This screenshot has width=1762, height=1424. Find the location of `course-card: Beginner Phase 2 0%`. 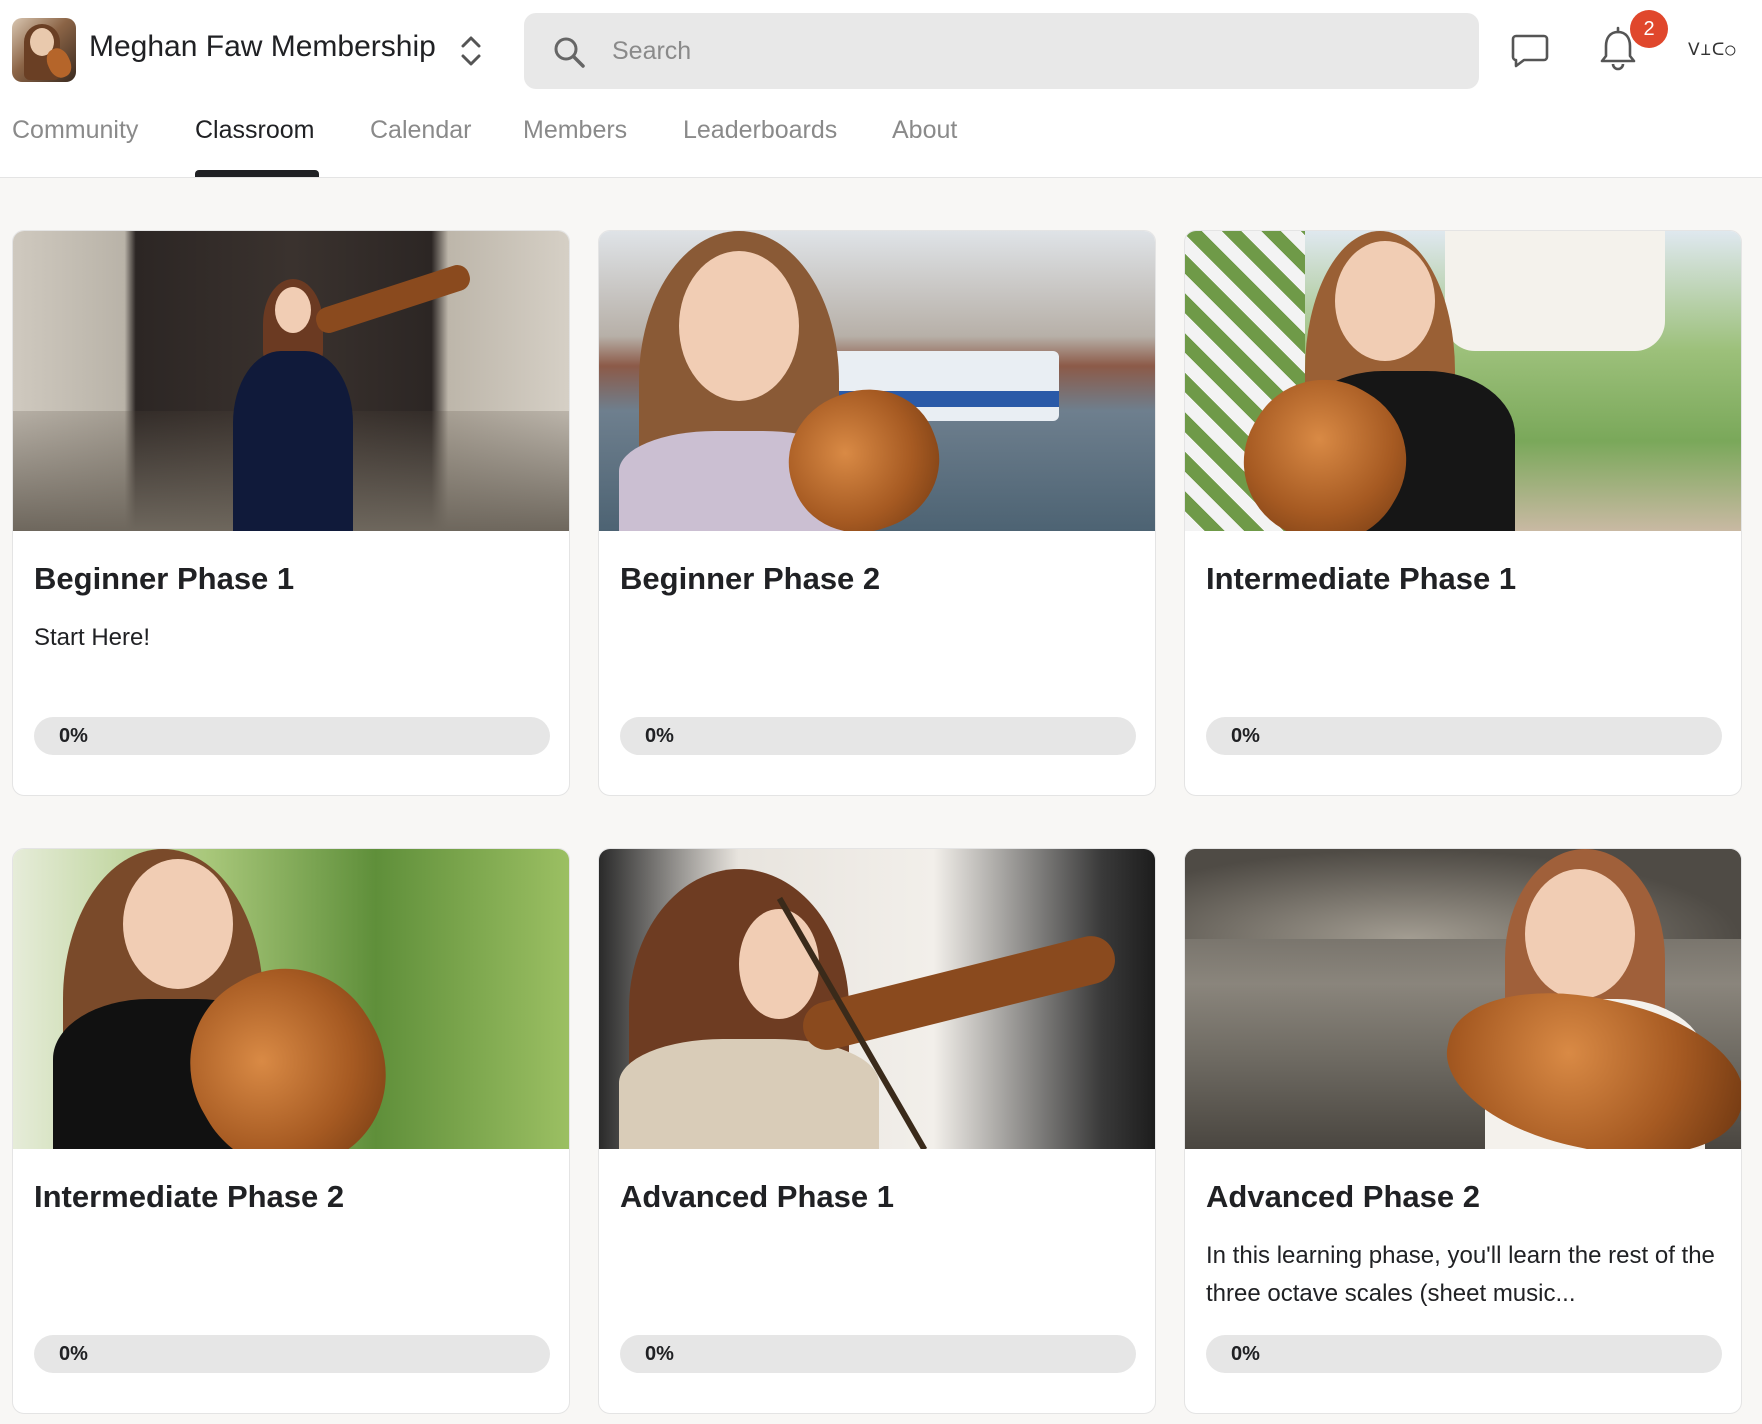

course-card: Beginner Phase 2 0% is located at coordinates (877, 513).